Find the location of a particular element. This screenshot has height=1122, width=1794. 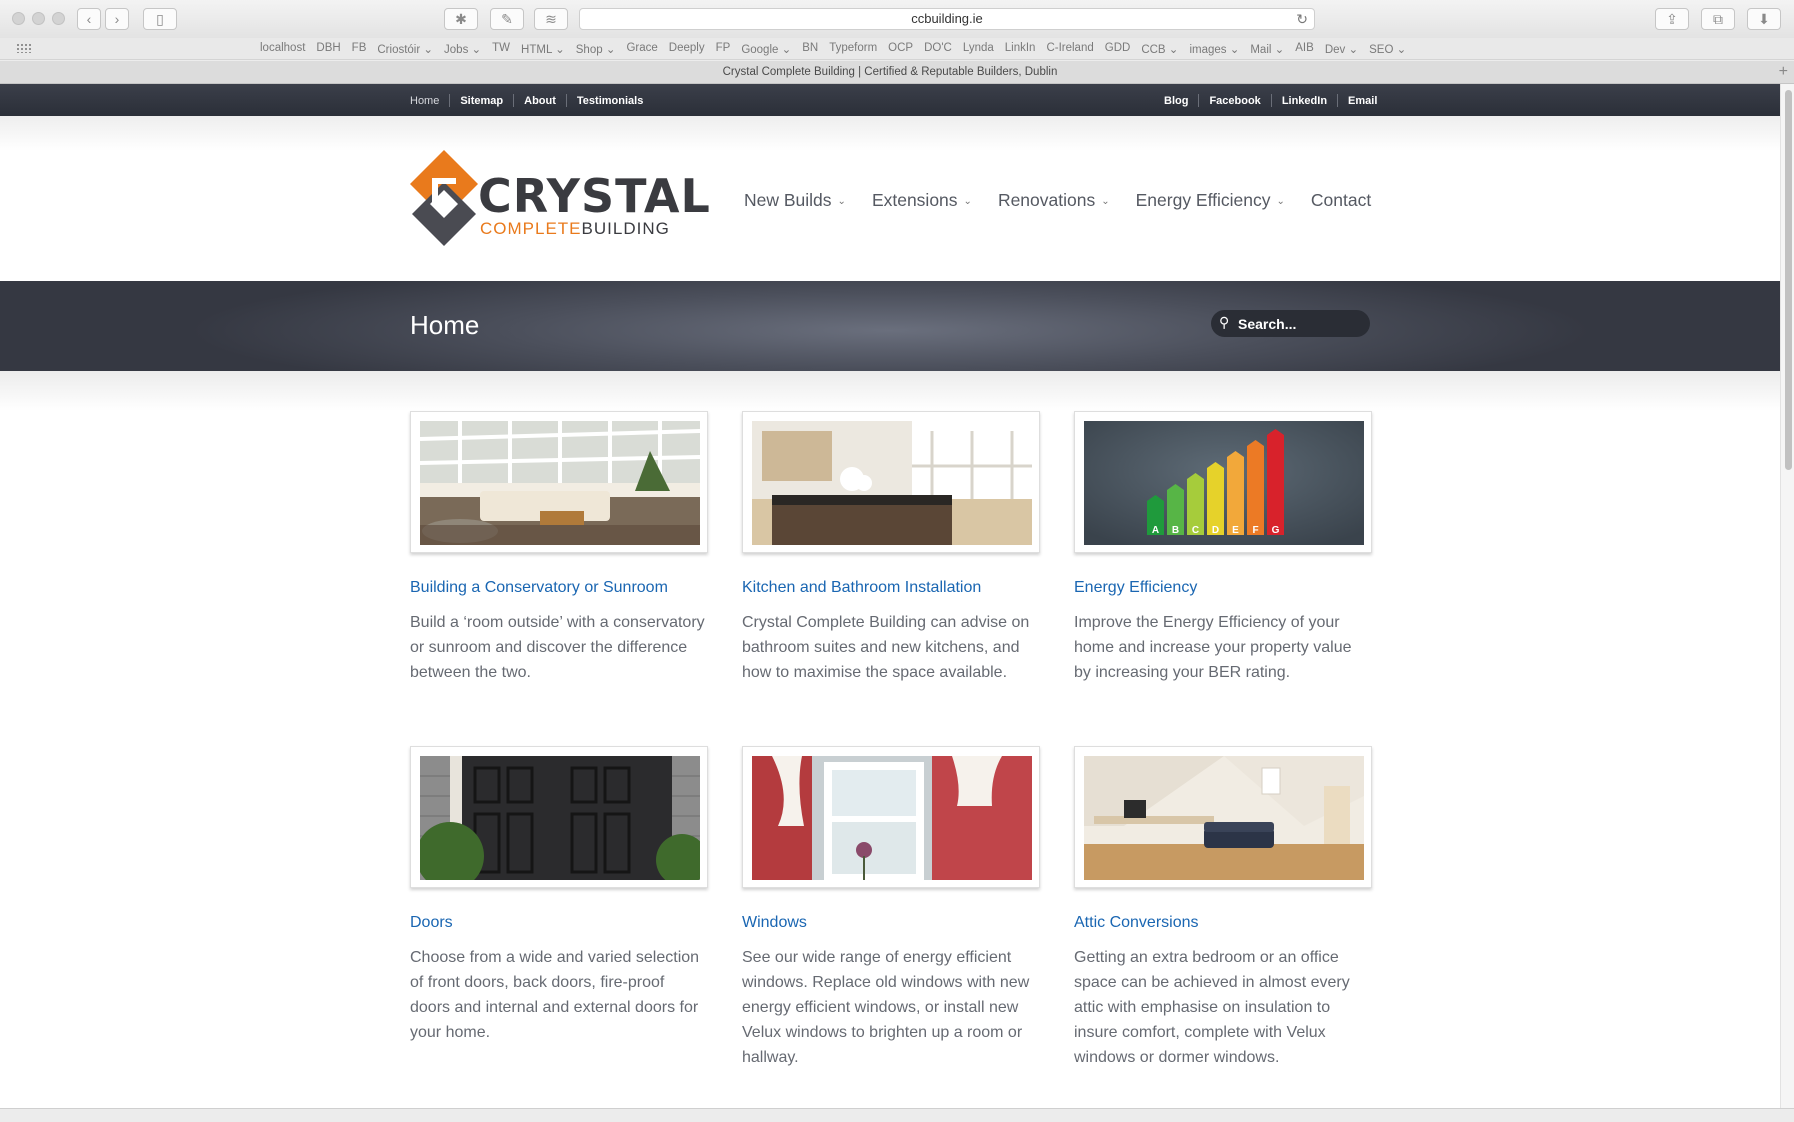

site-logo: CRYSTAL COMPLETEBUILDING is located at coordinates (560, 200).